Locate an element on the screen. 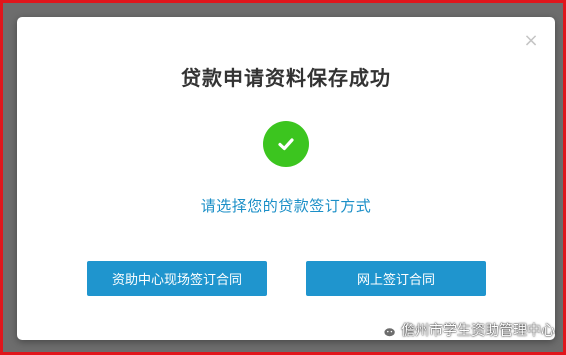 Image resolution: width=566 pixels, height=355 pixels. dialog-title: 贷款申请资料保存成功 is located at coordinates (286, 78).